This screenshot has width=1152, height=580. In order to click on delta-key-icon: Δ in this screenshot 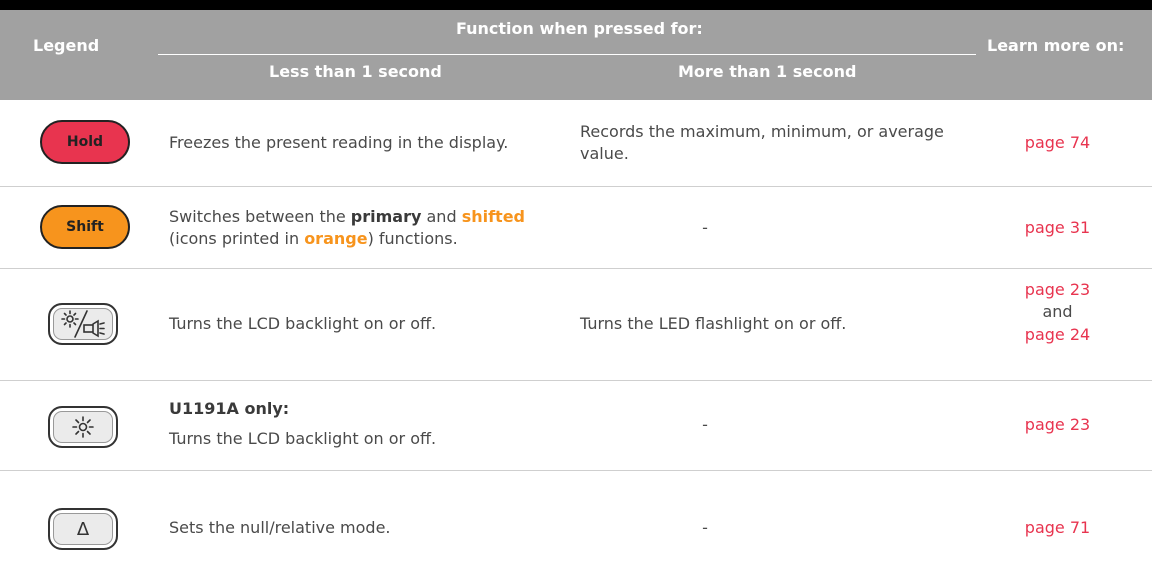, I will do `click(83, 529)`.